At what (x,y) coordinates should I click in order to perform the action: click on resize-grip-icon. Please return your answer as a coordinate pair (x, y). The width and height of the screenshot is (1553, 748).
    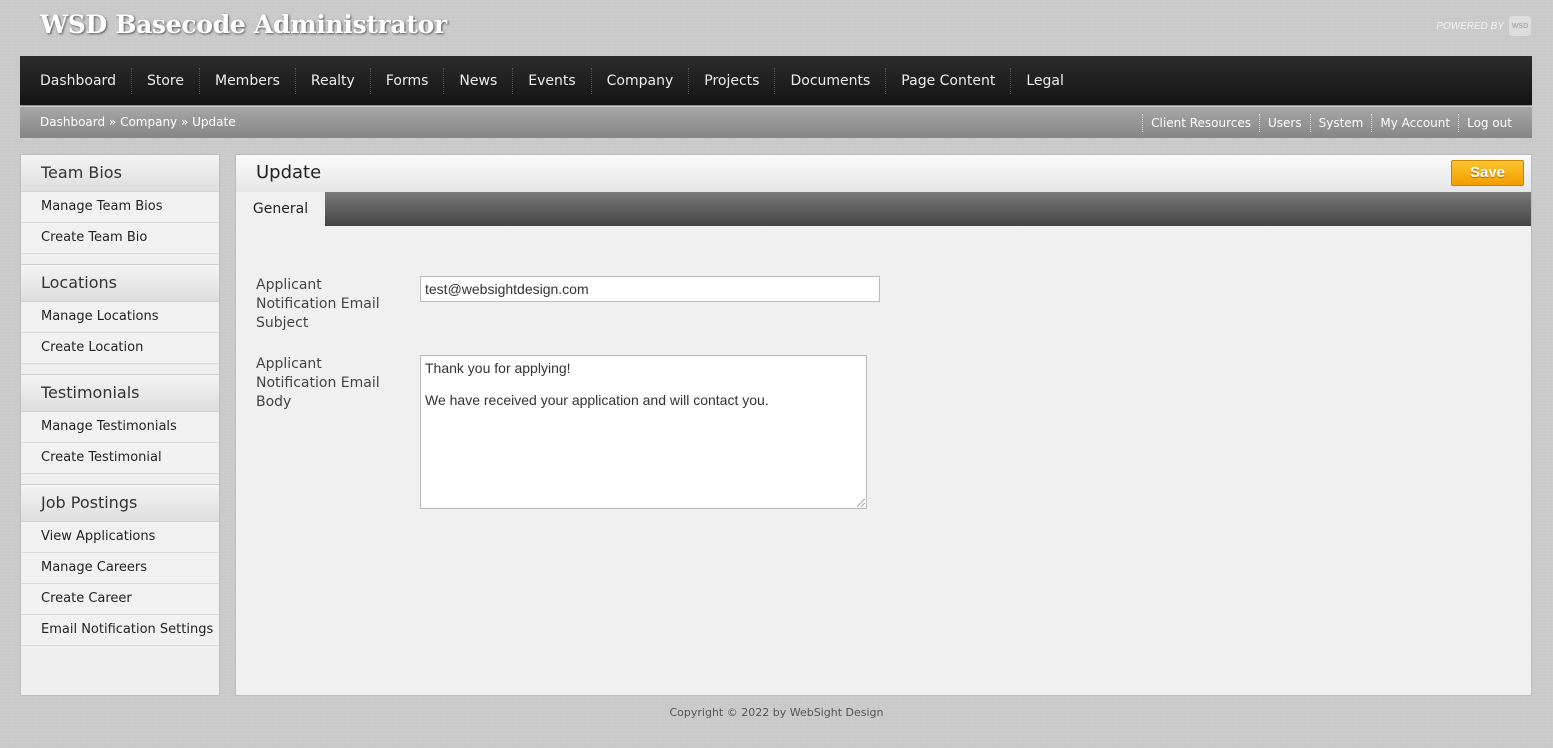
    Looking at the image, I should click on (861, 503).